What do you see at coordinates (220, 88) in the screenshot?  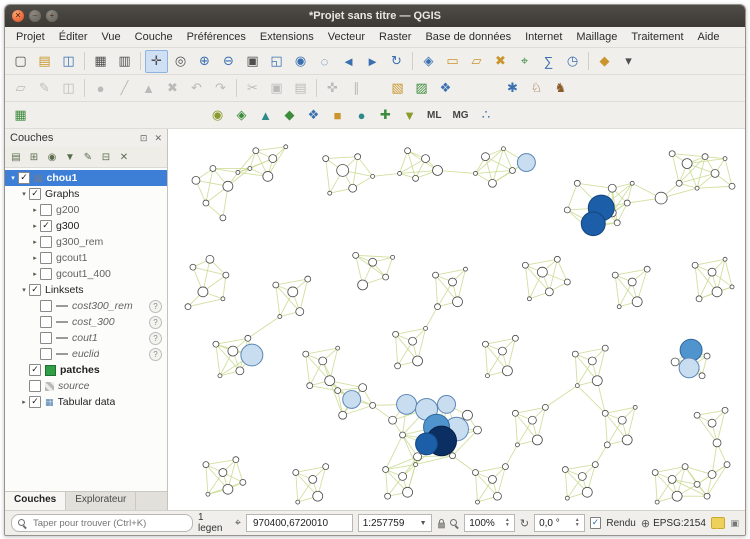 I see `redo-button: ↷` at bounding box center [220, 88].